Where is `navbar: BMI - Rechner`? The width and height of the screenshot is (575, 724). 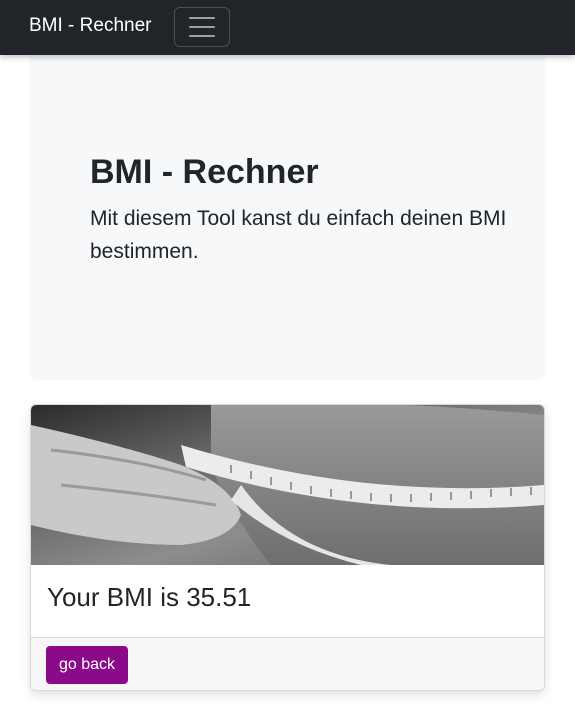
navbar: BMI - Rechner is located at coordinates (287, 27).